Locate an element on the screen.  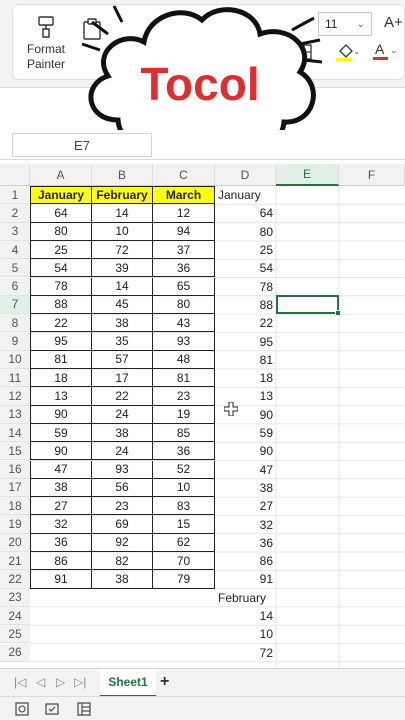
column-d-cell: 25 is located at coordinates (245, 250).